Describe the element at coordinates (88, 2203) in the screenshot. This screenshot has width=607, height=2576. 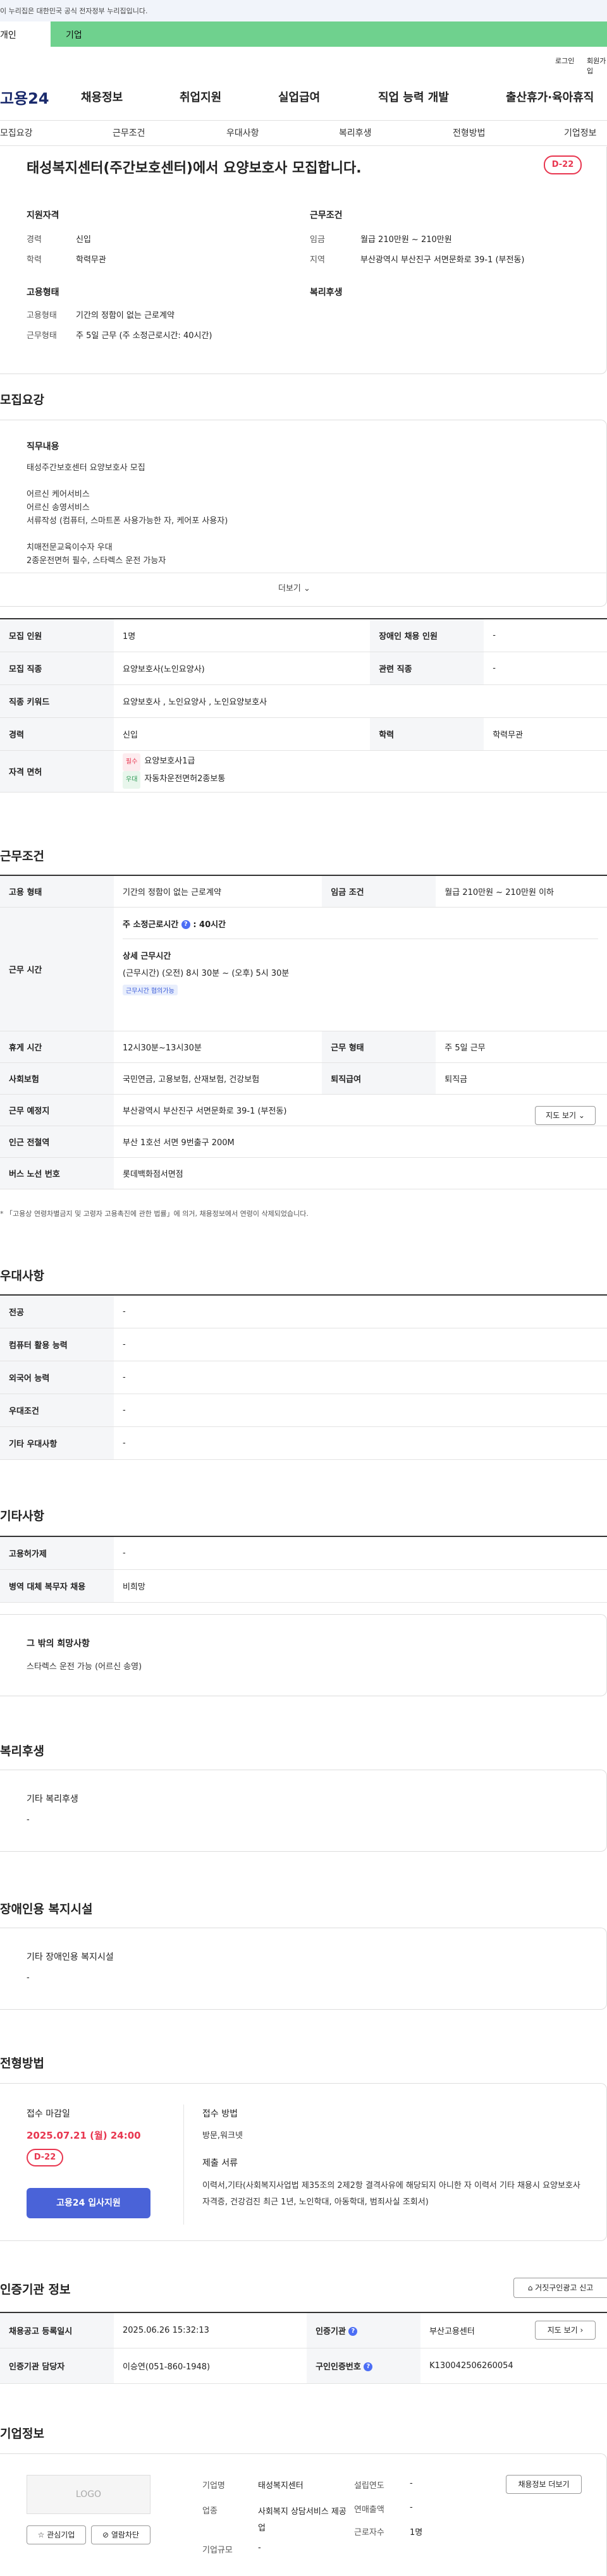
I see `apply-button: 고용24 입사지원` at that location.